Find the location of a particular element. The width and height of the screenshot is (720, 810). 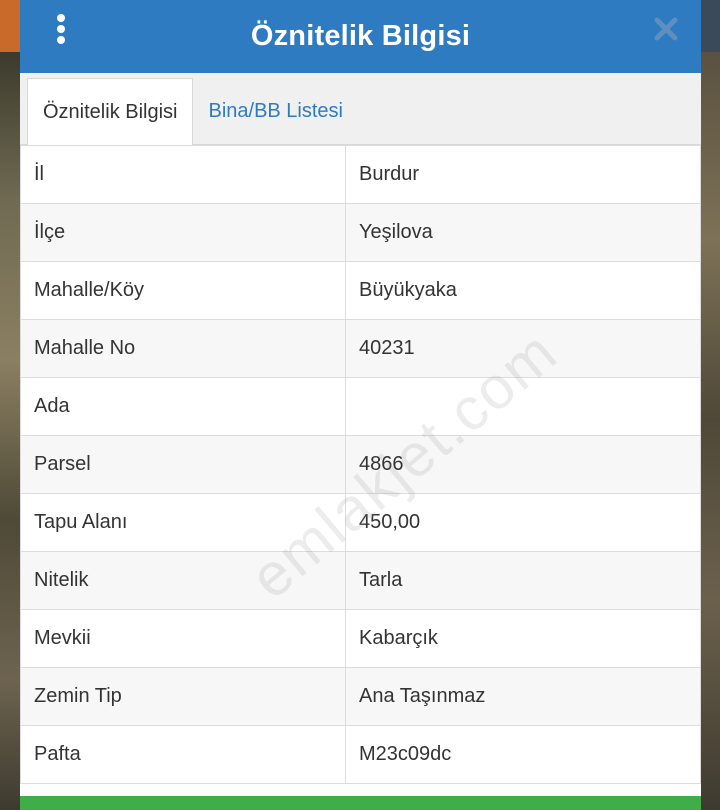

attribute-value: 450,00 is located at coordinates (523, 522).